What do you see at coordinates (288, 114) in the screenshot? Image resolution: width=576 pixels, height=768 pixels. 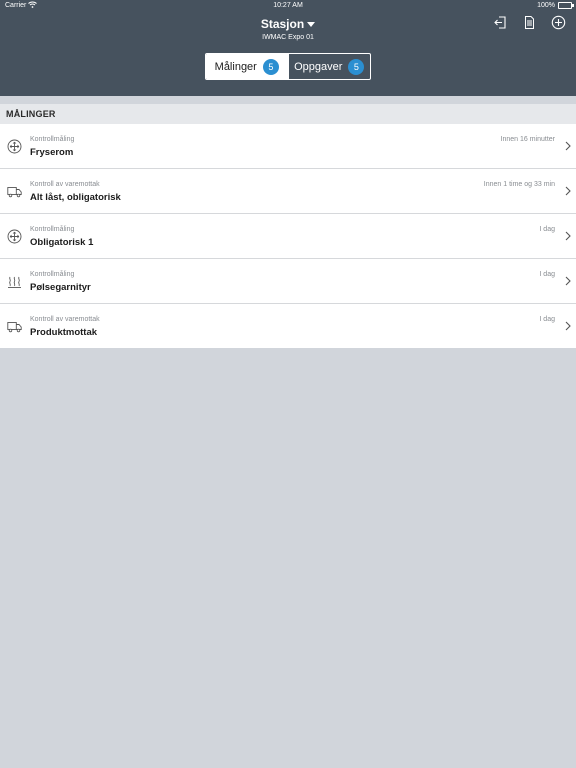 I see `section-header: MÅLINGER` at bounding box center [288, 114].